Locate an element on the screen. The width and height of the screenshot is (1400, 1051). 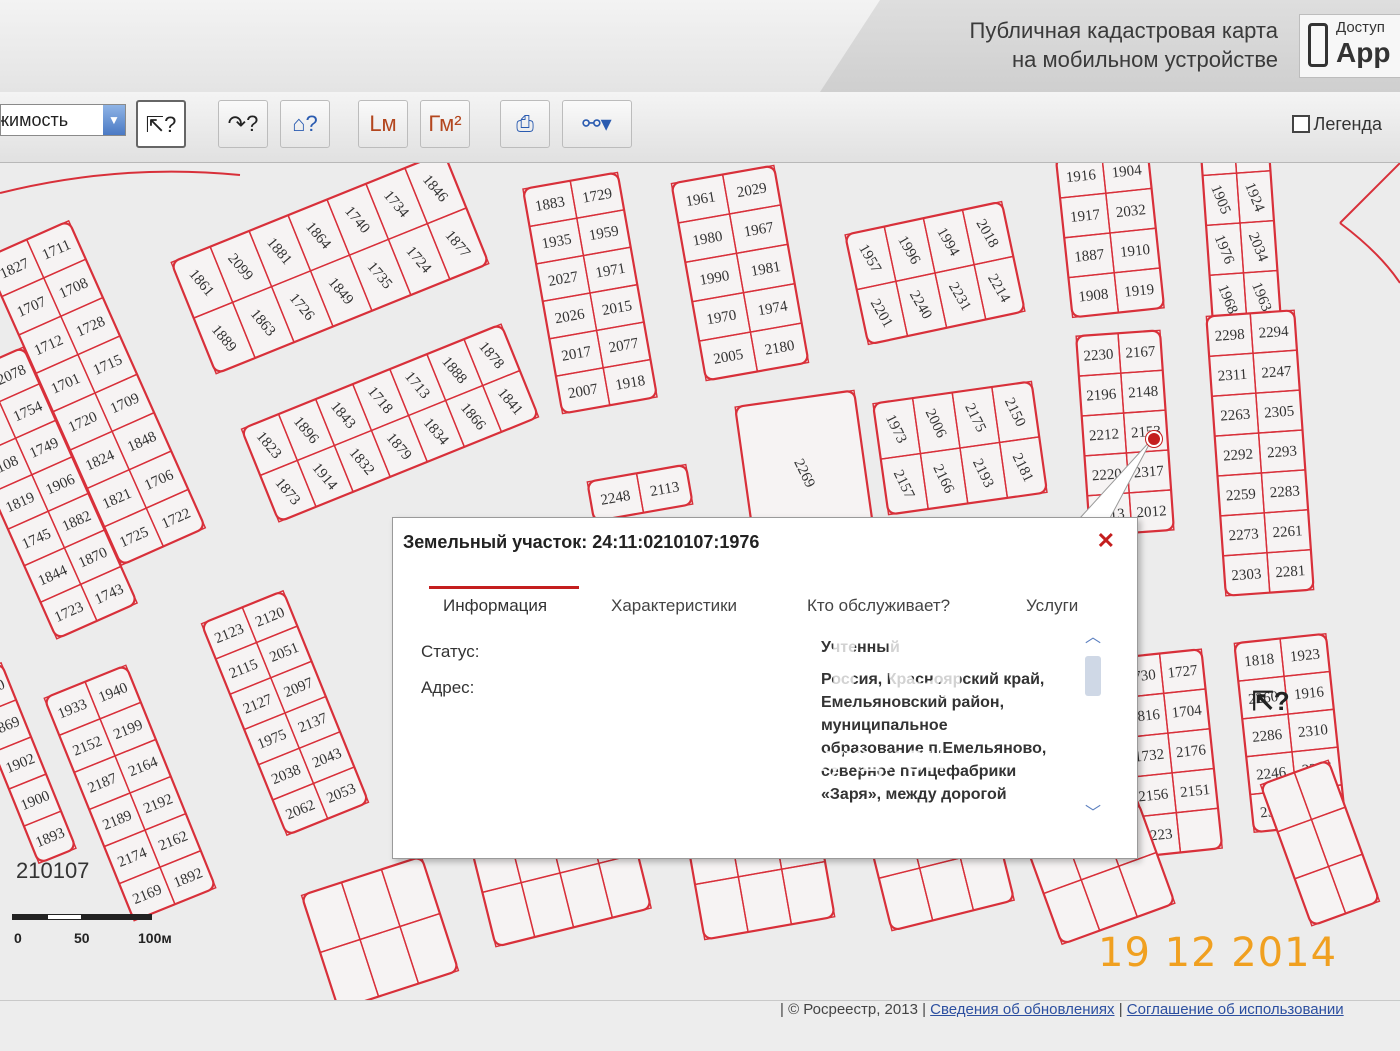
parcel-number: 2263 is located at coordinates (1235, 416).